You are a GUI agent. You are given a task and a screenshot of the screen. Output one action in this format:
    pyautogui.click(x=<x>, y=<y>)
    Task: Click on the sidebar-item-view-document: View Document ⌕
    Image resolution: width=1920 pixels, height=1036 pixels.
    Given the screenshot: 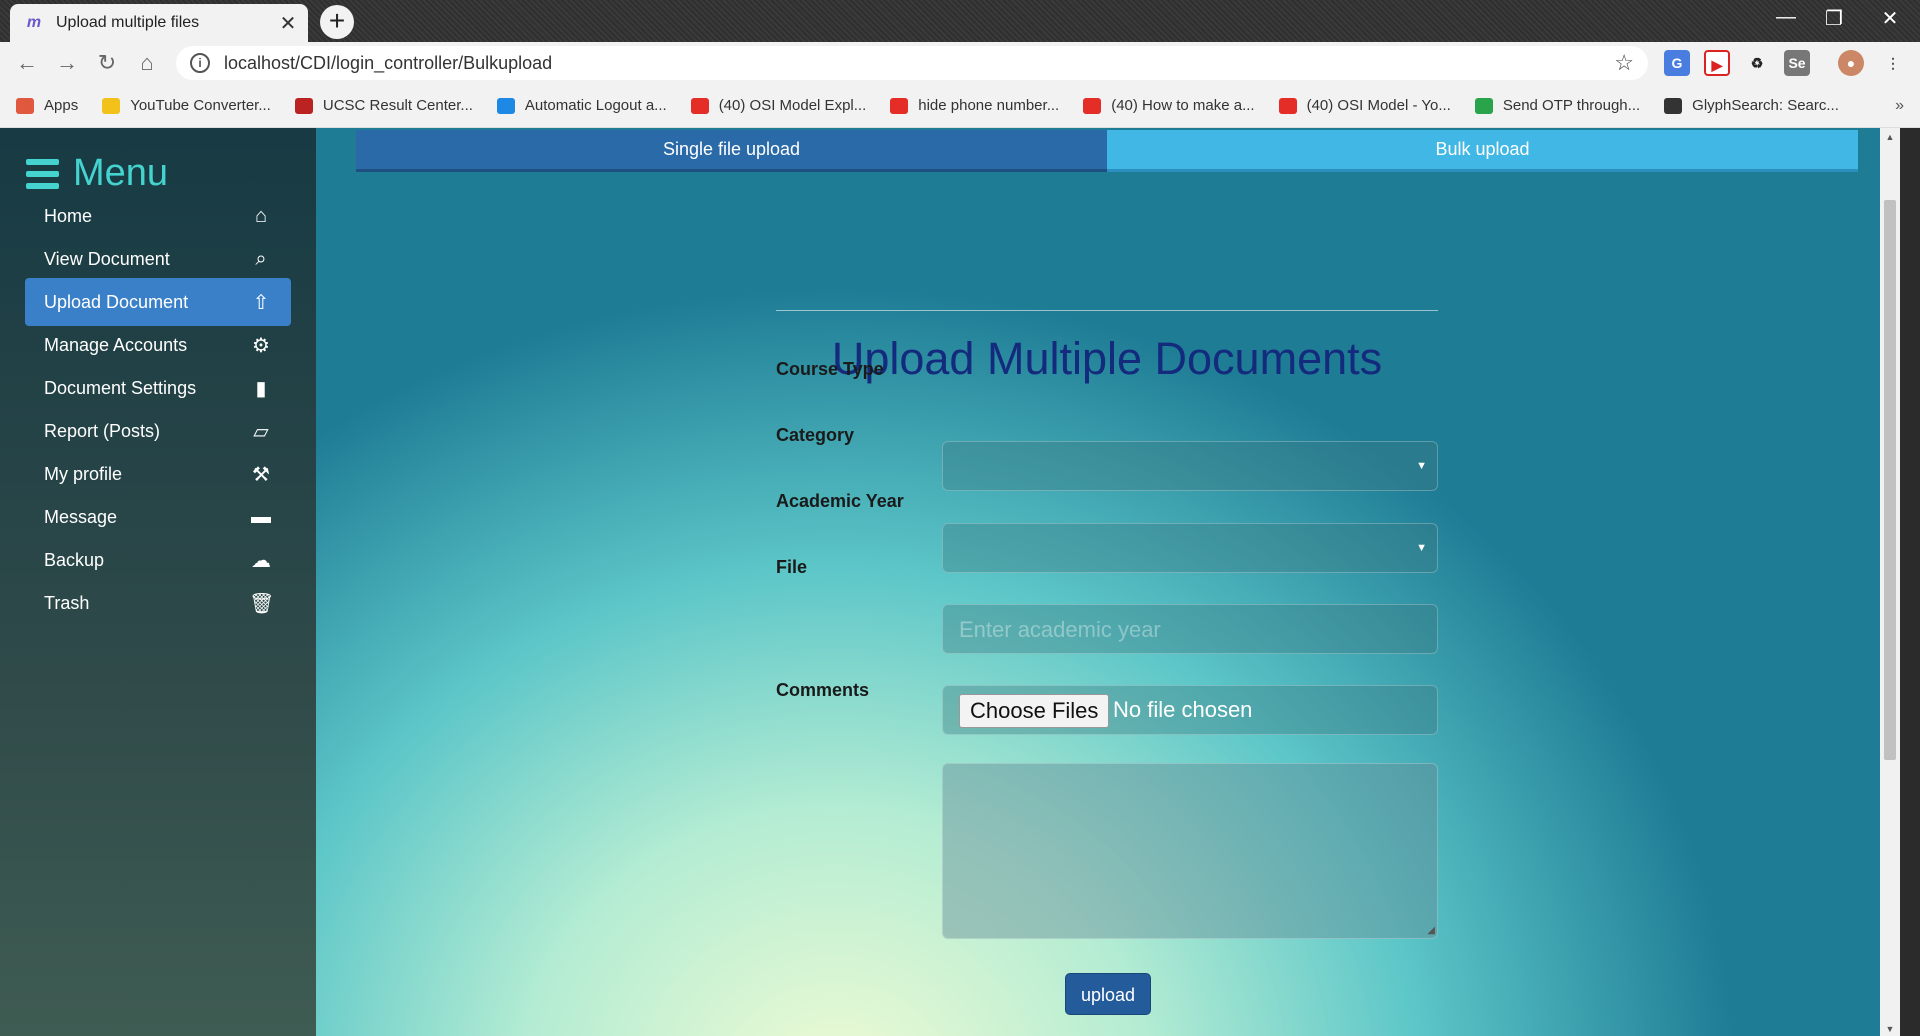 What is the action you would take?
    pyautogui.click(x=158, y=259)
    